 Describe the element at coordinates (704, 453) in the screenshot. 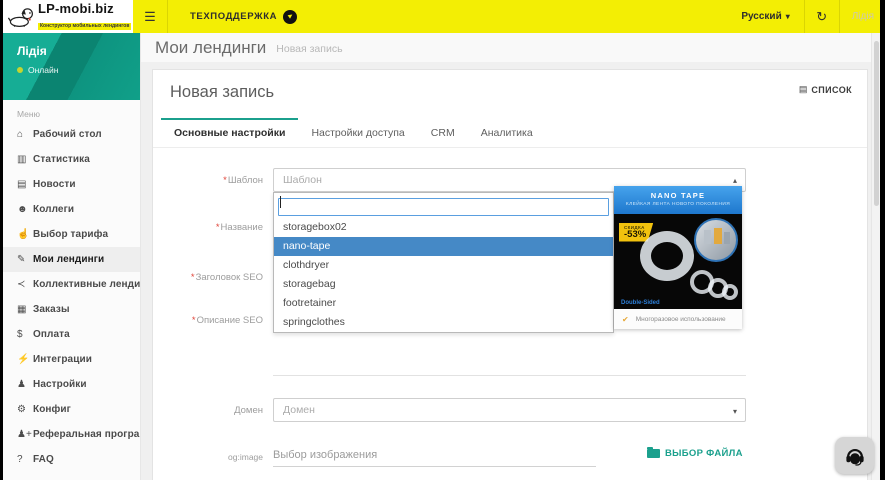

I see `choose-file-label: ВЫБОР ФАЙЛА` at that location.